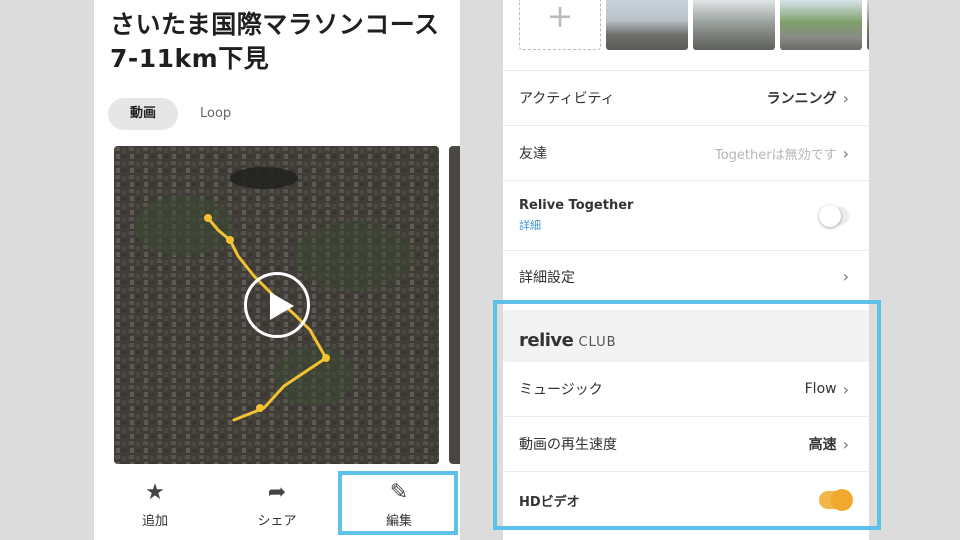 The height and width of the screenshot is (540, 960). I want to click on activity-title: さいたま国際マラソンコース 7-11km下見, so click(275, 41).